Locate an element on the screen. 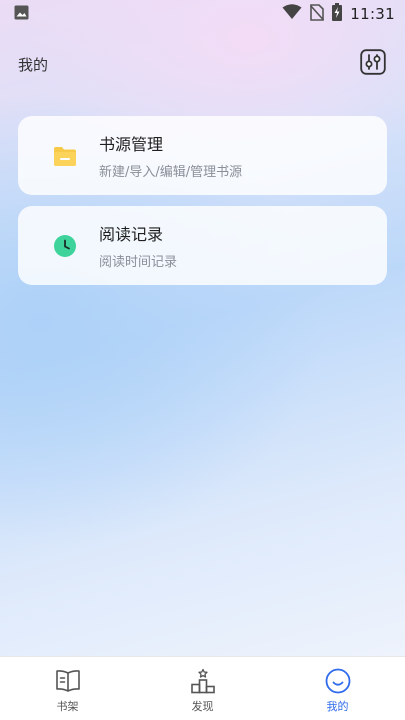  sliders-icon is located at coordinates (373, 64).